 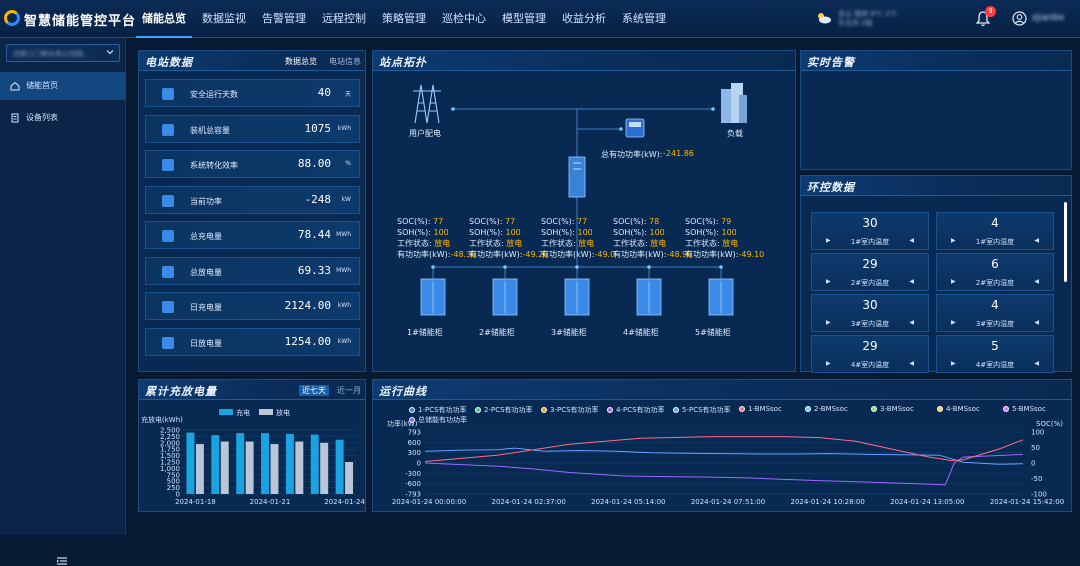 I want to click on power-tower-icon, so click(x=427, y=104).